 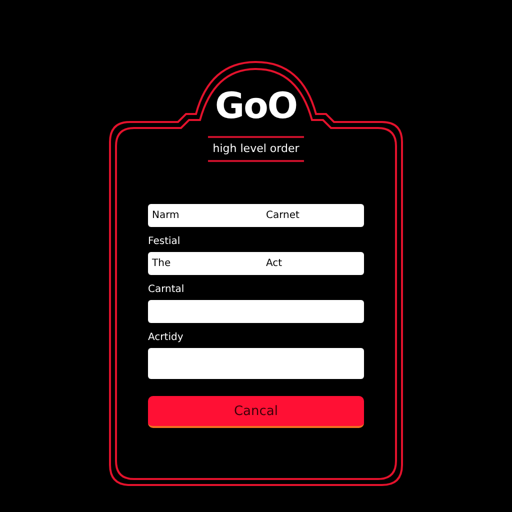 I want to click on field-value: Carnet, so click(x=283, y=215).